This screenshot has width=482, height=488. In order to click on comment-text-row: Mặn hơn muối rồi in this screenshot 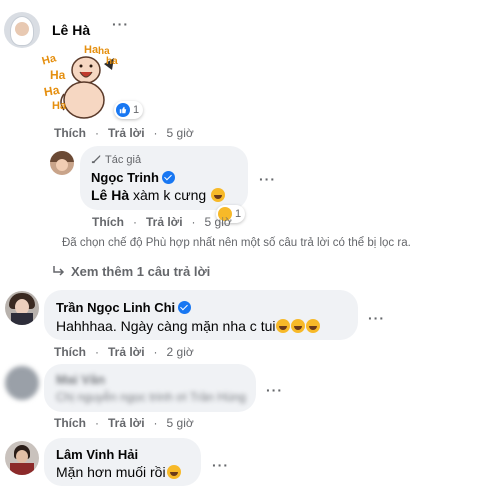, I will do `click(118, 472)`.